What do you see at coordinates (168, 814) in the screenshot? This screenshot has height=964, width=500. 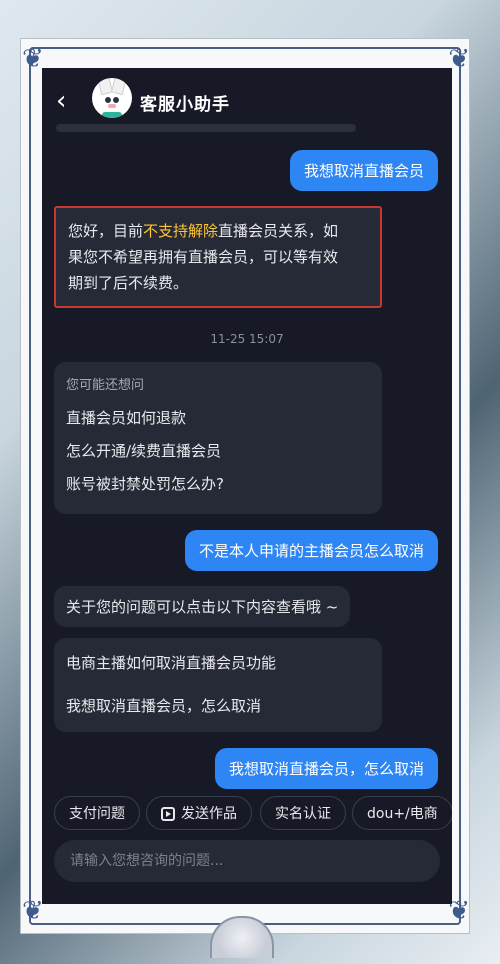 I see `video-icon` at bounding box center [168, 814].